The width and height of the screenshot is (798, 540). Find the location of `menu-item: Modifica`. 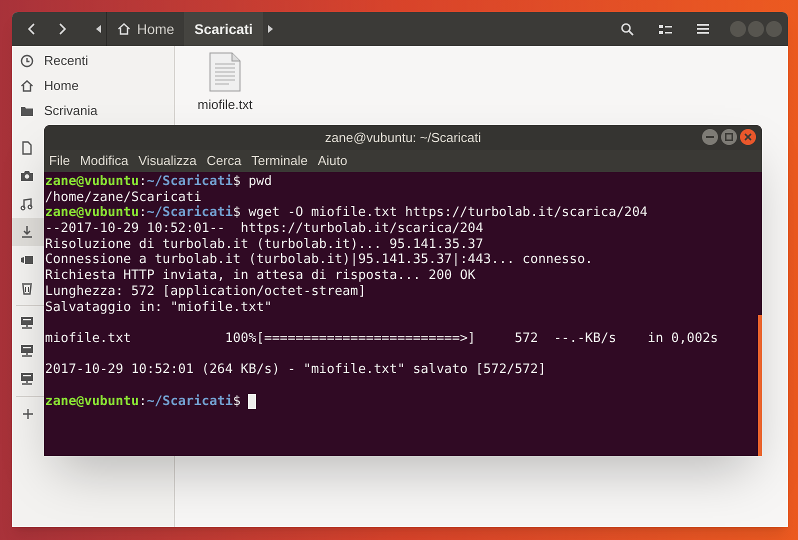

menu-item: Modifica is located at coordinates (104, 161).